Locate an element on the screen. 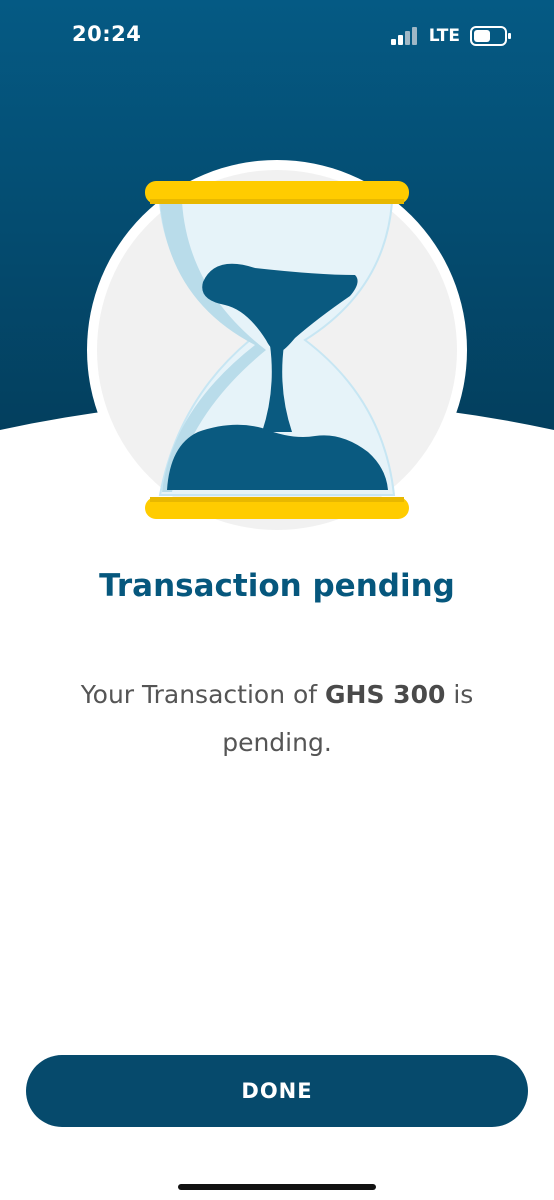 This screenshot has width=554, height=1200. pending-message: Your Transaction of GHS 300 is pending. is located at coordinates (277, 719).